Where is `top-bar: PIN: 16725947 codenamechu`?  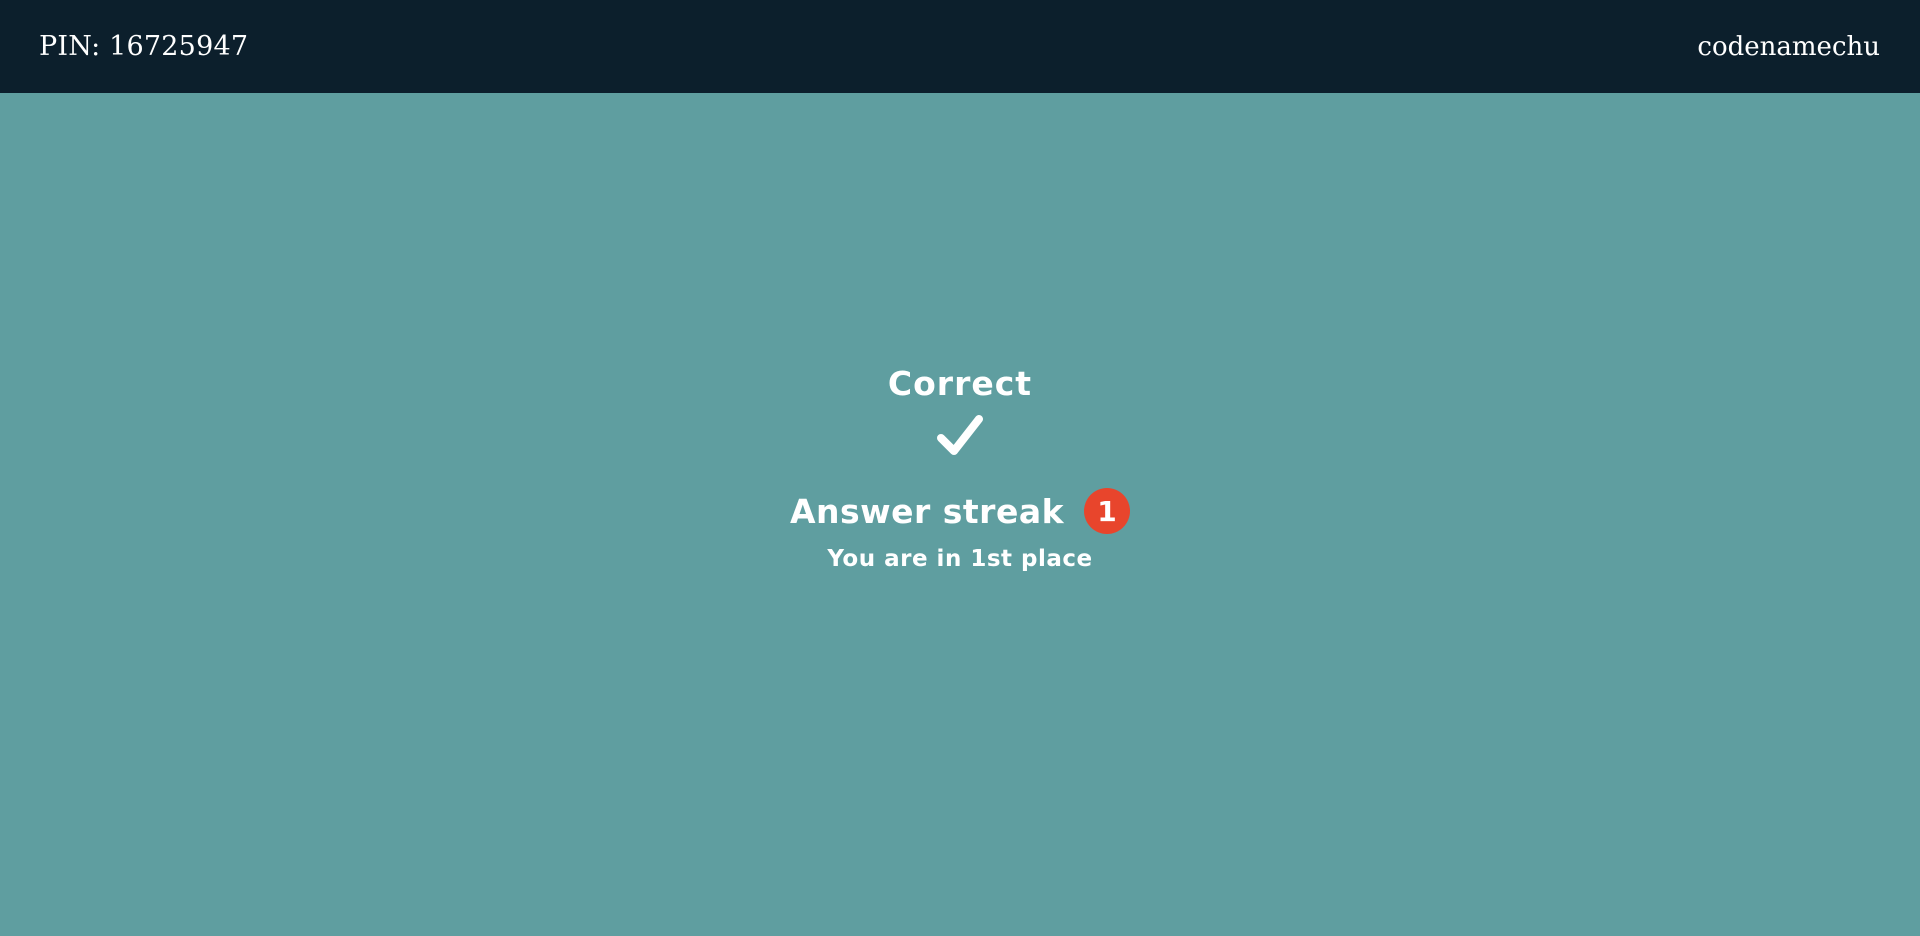
top-bar: PIN: 16725947 codenamechu is located at coordinates (960, 46).